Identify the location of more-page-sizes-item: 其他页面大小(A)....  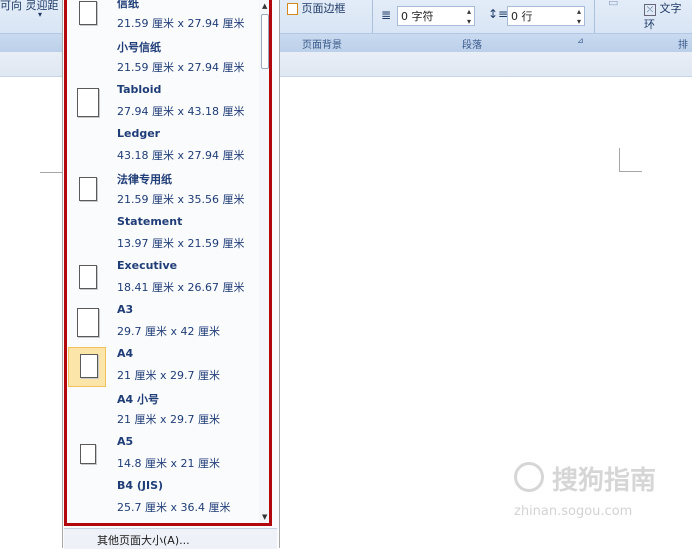
(170, 538).